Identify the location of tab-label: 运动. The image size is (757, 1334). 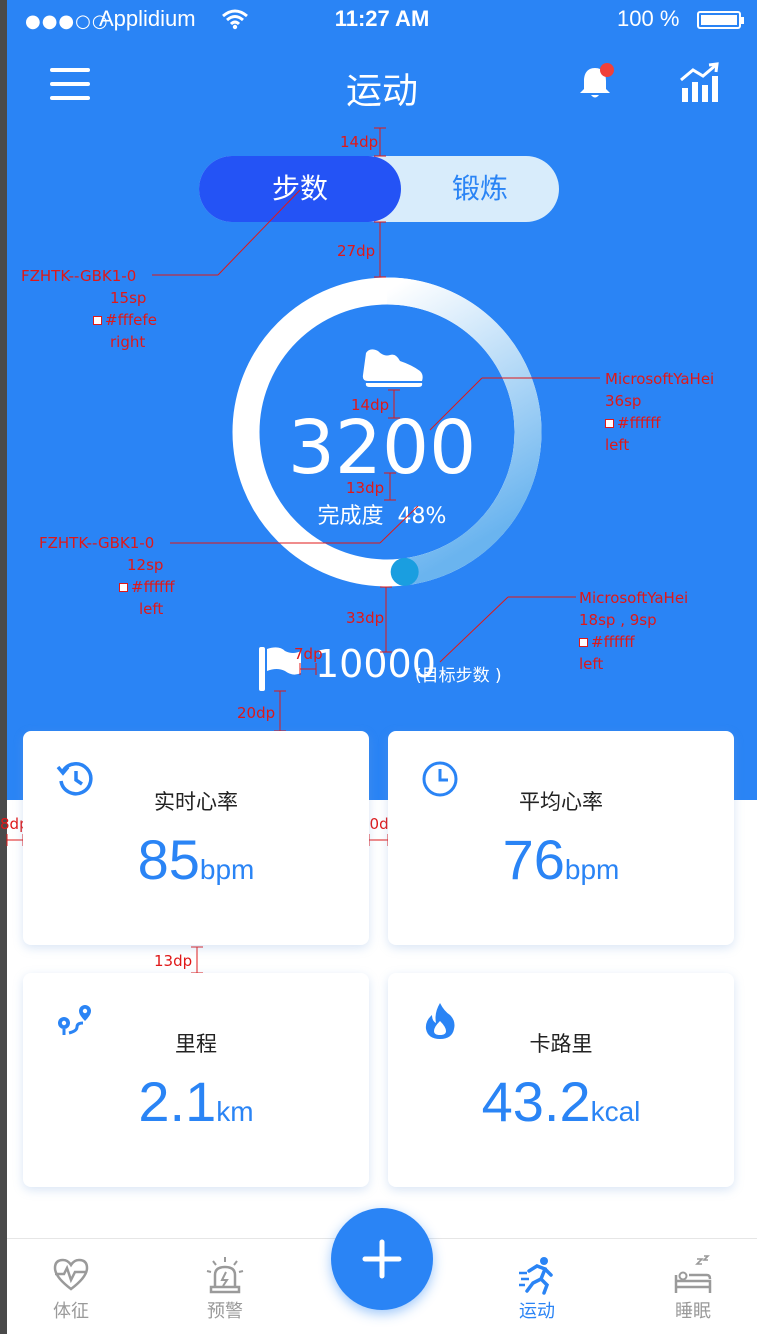
(537, 1311).